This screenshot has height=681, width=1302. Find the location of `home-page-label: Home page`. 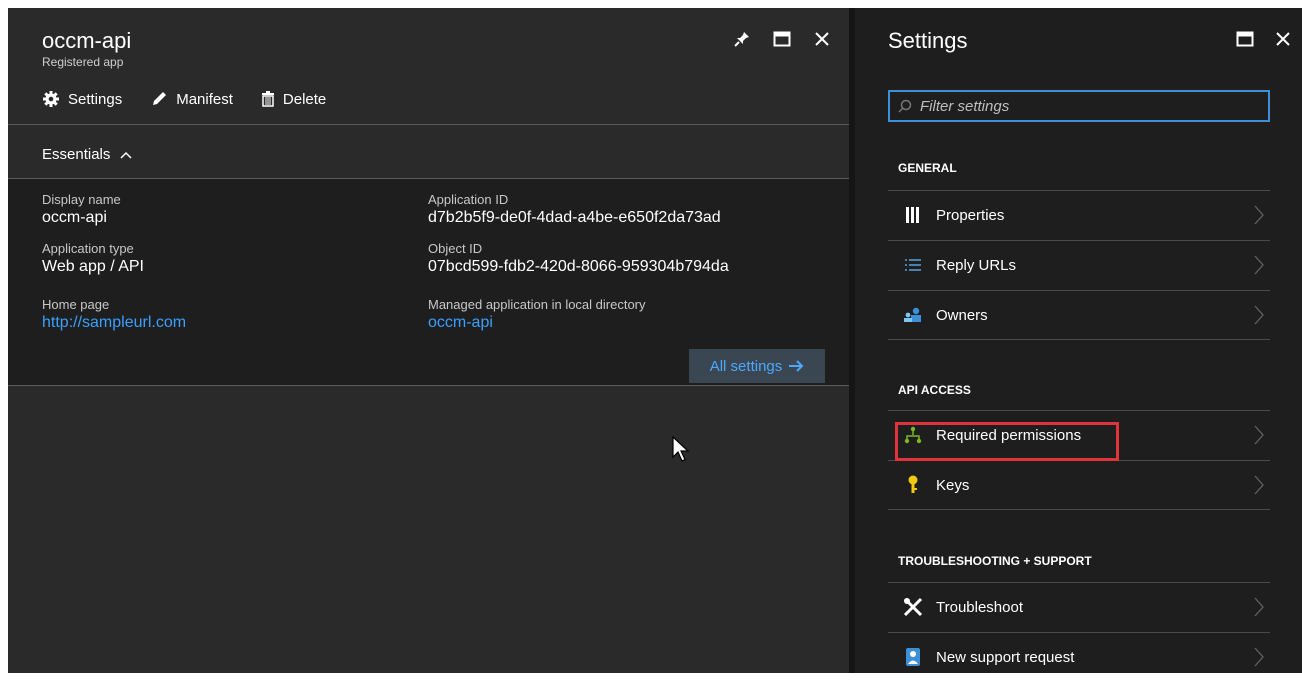

home-page-label: Home page is located at coordinates (76, 304).